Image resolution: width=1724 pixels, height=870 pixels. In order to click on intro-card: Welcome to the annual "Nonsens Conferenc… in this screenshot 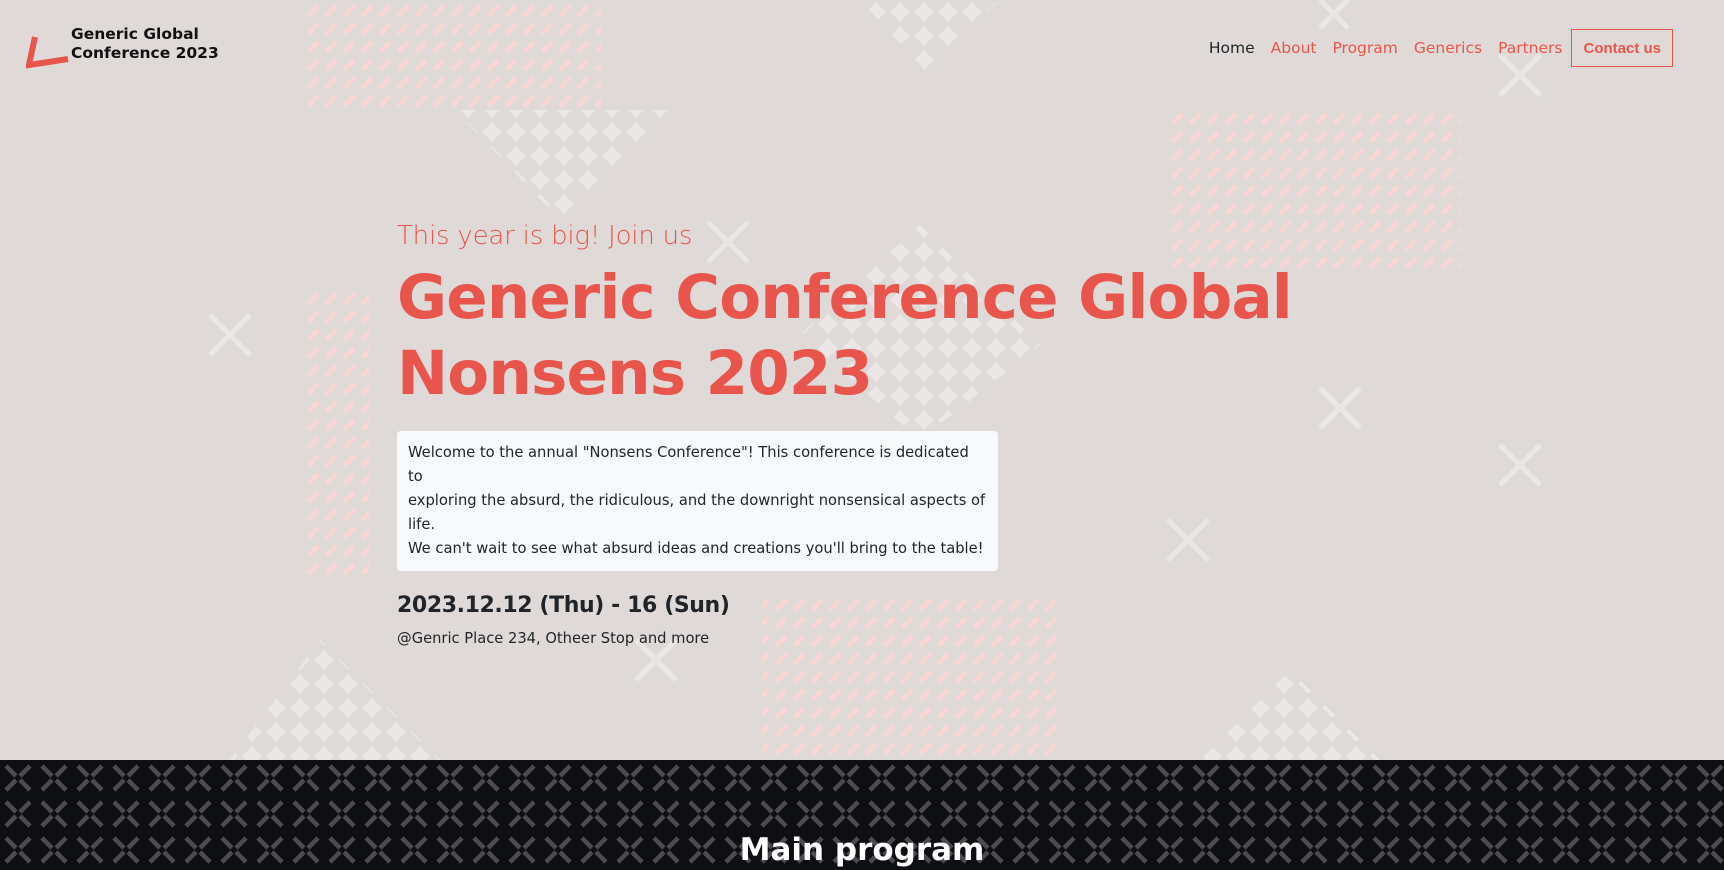, I will do `click(697, 501)`.